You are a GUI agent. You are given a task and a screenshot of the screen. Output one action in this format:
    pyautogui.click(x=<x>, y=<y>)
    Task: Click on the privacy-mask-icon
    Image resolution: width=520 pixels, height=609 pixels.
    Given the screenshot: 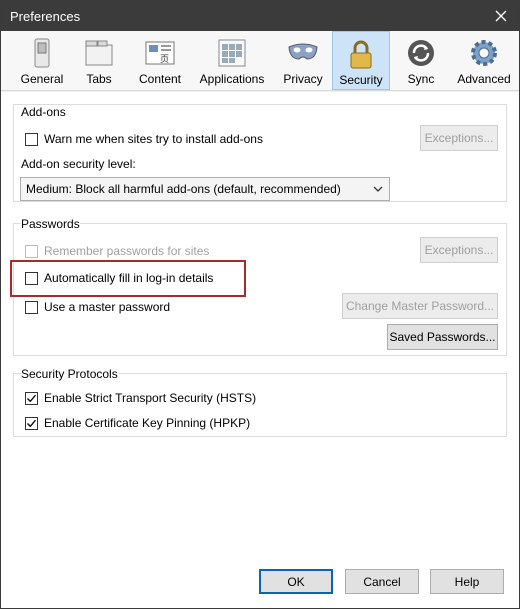 What is the action you would take?
    pyautogui.click(x=303, y=53)
    